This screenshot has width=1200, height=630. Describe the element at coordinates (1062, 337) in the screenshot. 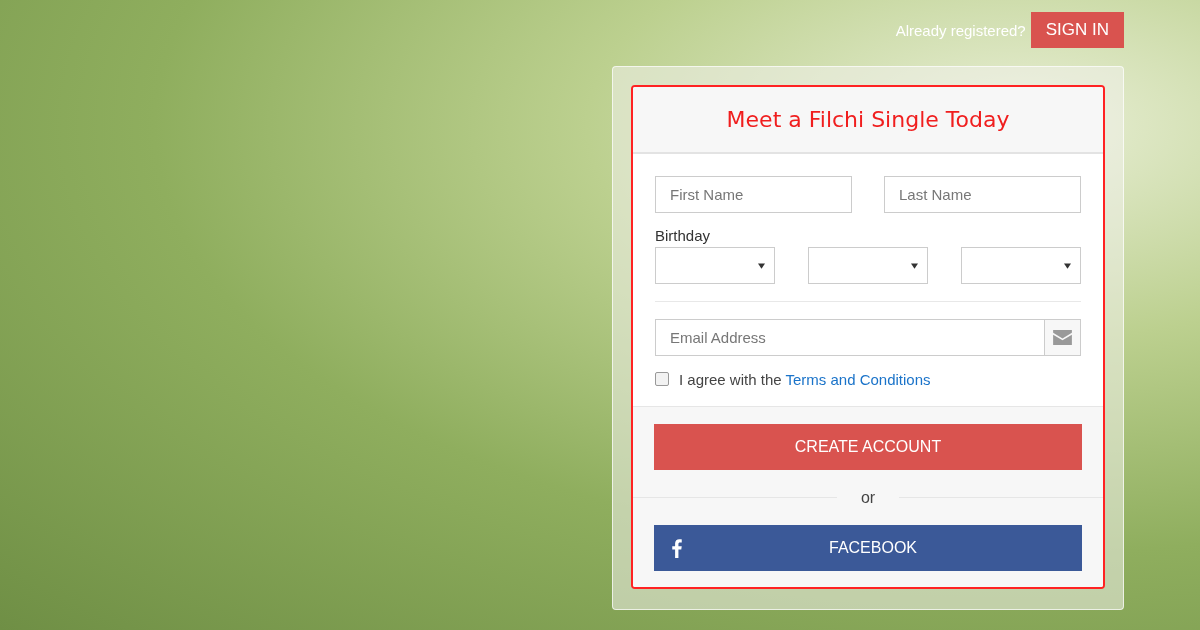

I see `envelope-icon` at that location.